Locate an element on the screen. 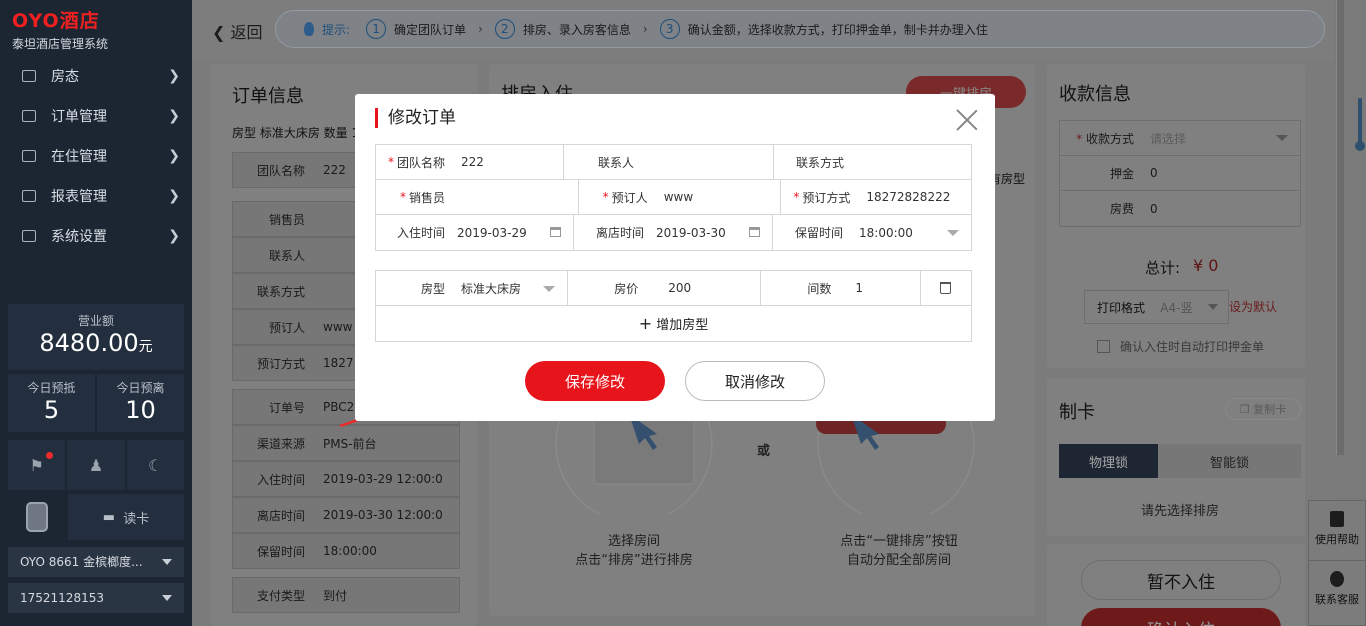  room-type-form: 房型 标准大床房 房价 200 间数 1 + 增加房型 is located at coordinates (673, 306).